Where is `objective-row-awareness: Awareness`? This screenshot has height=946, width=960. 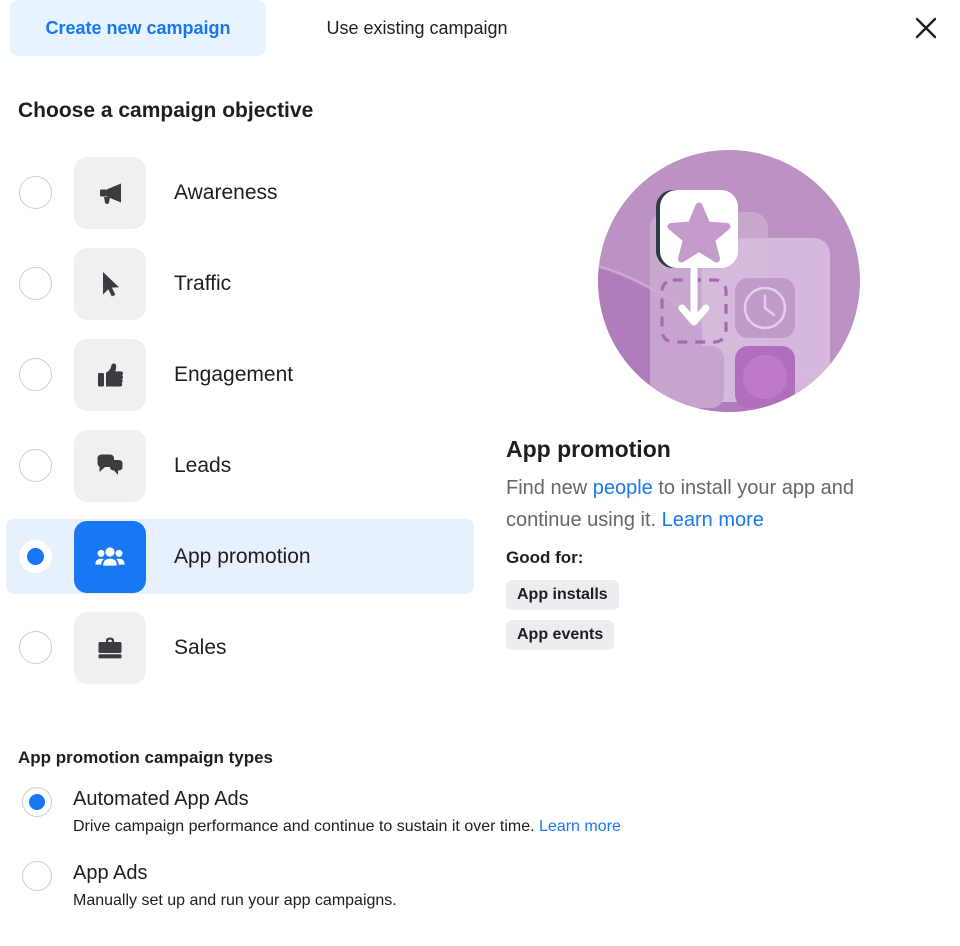
objective-row-awareness: Awareness is located at coordinates (240, 192).